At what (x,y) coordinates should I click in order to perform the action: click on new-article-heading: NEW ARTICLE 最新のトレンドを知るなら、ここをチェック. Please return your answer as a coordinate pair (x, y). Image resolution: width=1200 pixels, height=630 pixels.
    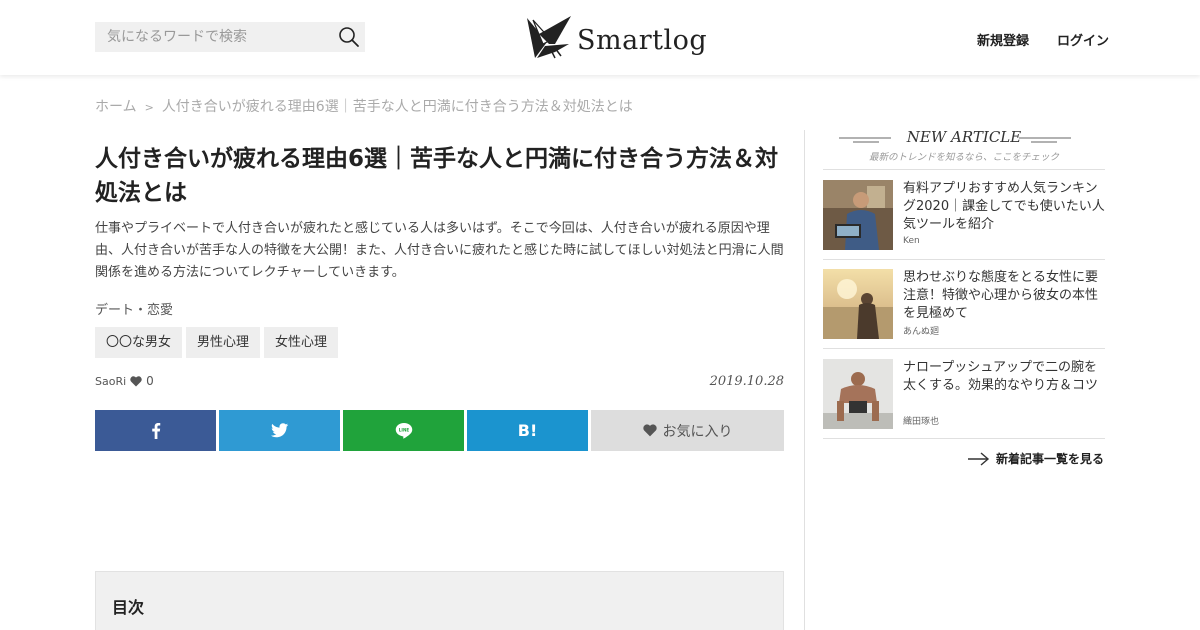
    Looking at the image, I should click on (964, 145).